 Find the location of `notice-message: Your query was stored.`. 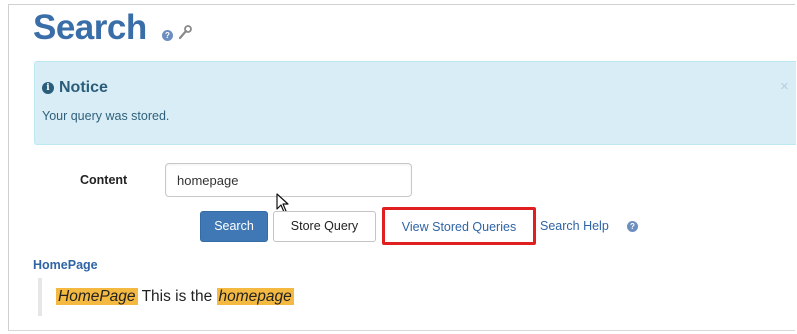

notice-message: Your query was stored. is located at coordinates (106, 116).